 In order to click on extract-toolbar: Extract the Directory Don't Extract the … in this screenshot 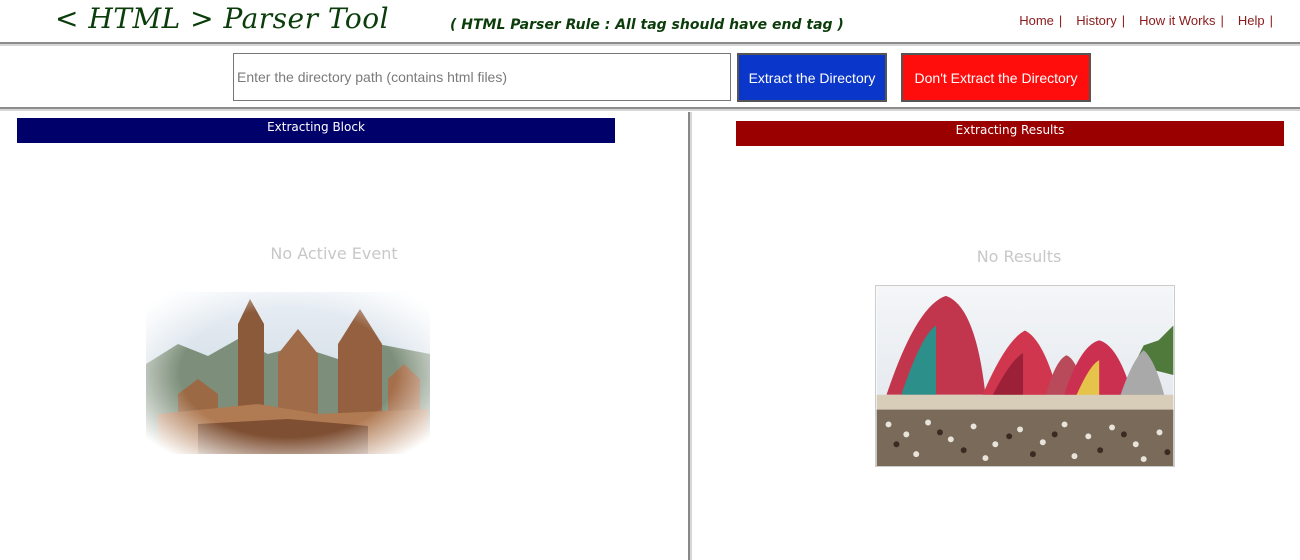, I will do `click(650, 77)`.